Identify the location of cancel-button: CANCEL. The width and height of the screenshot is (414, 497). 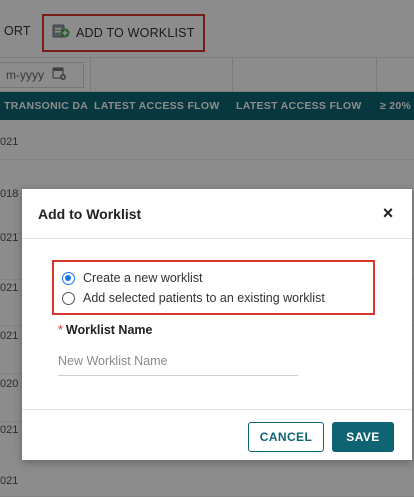
(286, 437).